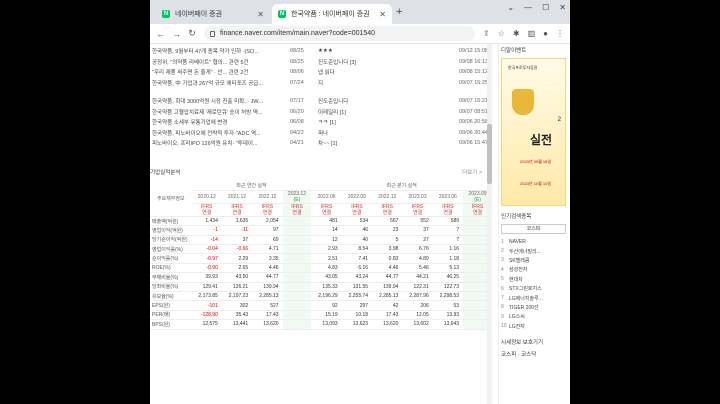  I want to click on table-cell: -0.66, so click(237, 249).